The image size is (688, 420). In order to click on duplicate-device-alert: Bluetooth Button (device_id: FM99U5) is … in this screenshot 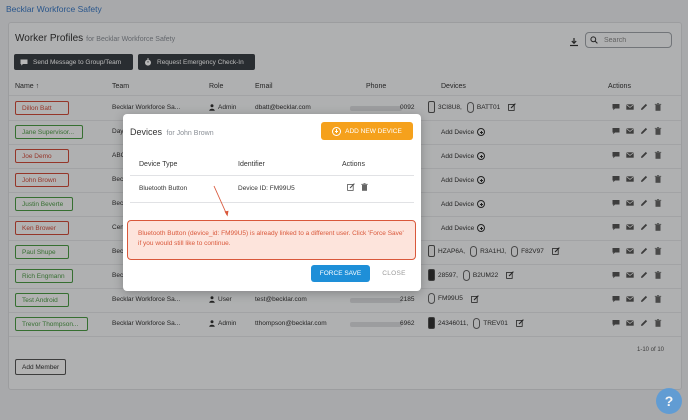, I will do `click(271, 240)`.